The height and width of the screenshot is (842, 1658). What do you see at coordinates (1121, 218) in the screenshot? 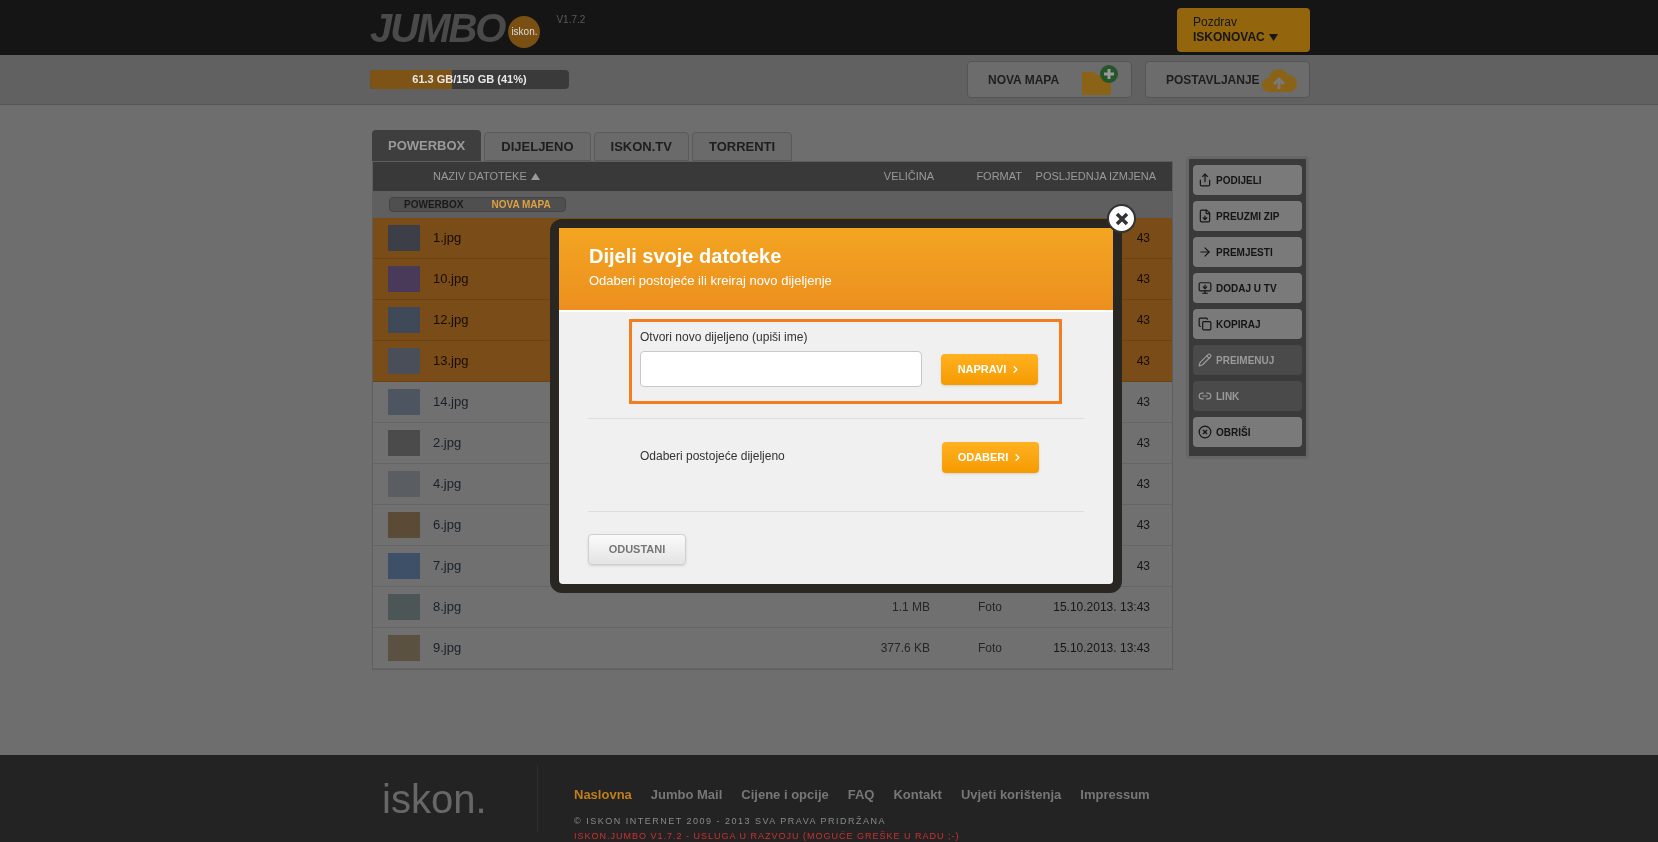
I see `close-icon` at bounding box center [1121, 218].